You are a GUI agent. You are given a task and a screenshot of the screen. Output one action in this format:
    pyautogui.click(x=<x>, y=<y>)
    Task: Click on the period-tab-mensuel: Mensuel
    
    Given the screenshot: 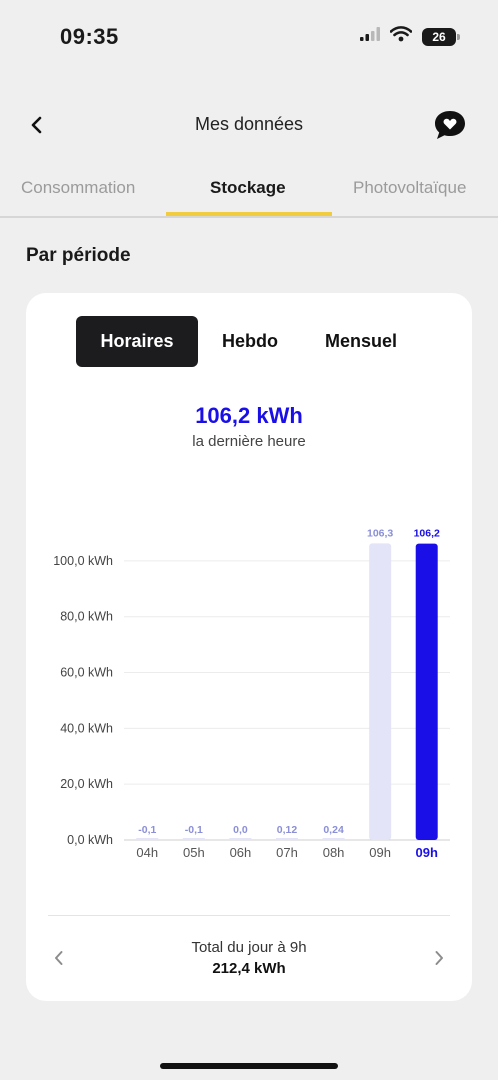 What is the action you would take?
    pyautogui.click(x=361, y=341)
    